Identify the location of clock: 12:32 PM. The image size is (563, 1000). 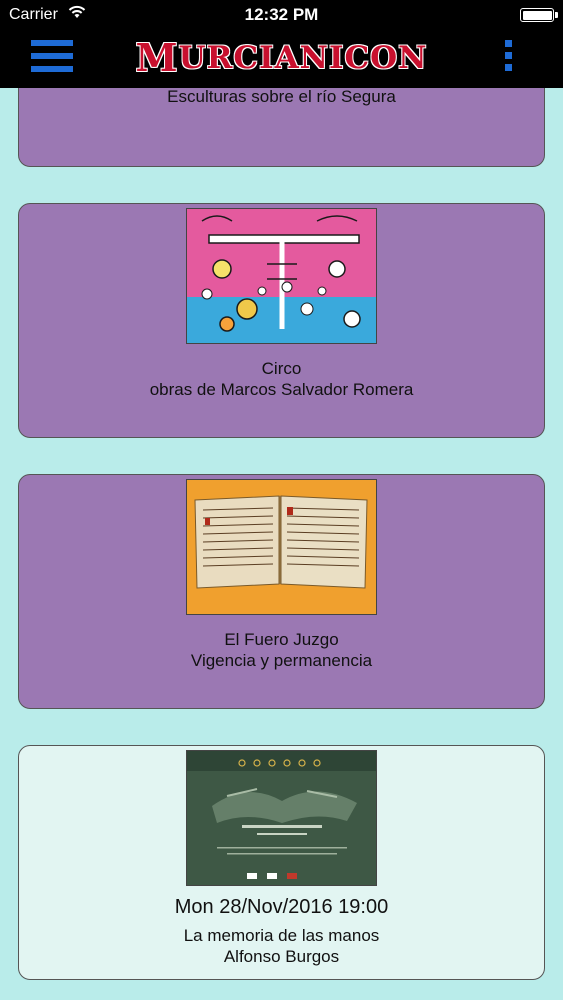
(281, 14).